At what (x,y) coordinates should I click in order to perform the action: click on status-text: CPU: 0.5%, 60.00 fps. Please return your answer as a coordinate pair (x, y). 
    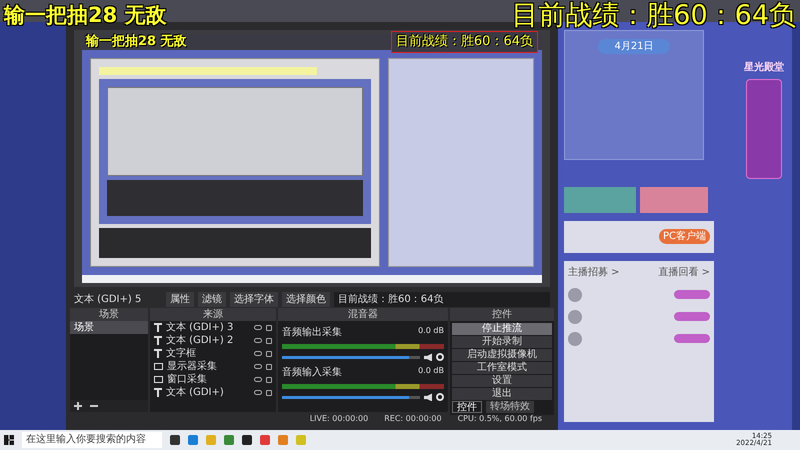
    Looking at the image, I should click on (500, 419).